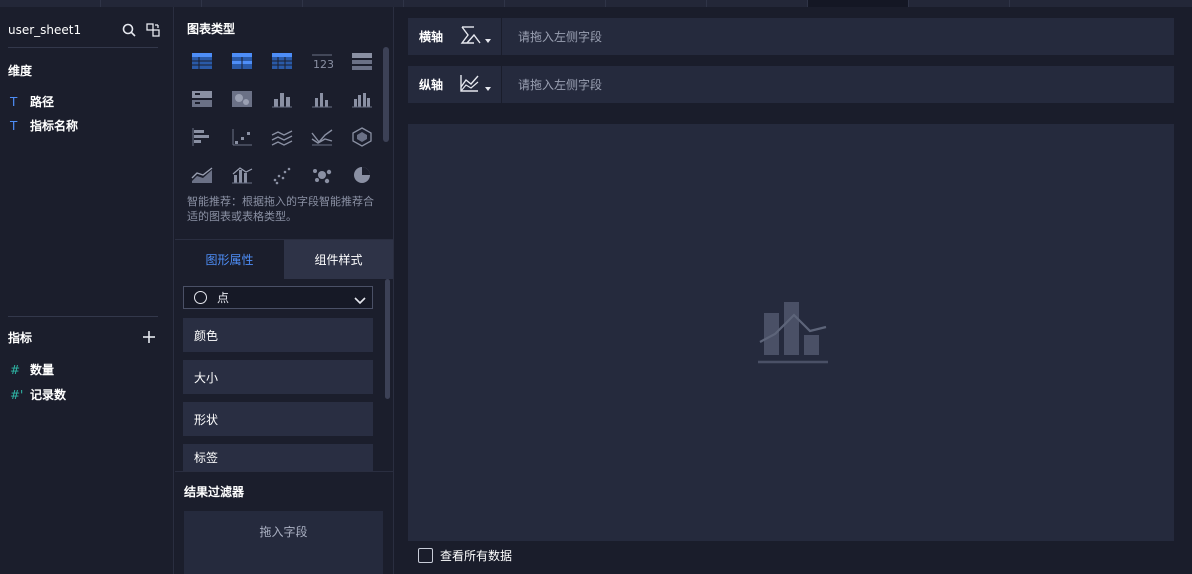  What do you see at coordinates (243, 176) in the screenshot?
I see `column-line-icon` at bounding box center [243, 176].